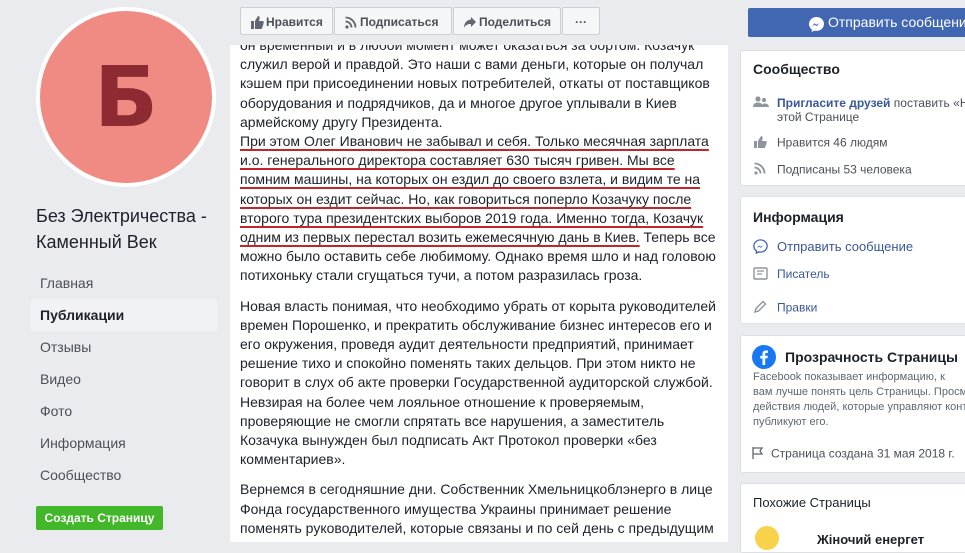 The height and width of the screenshot is (553, 965). I want to click on follow-button: Подписаться, so click(393, 21).